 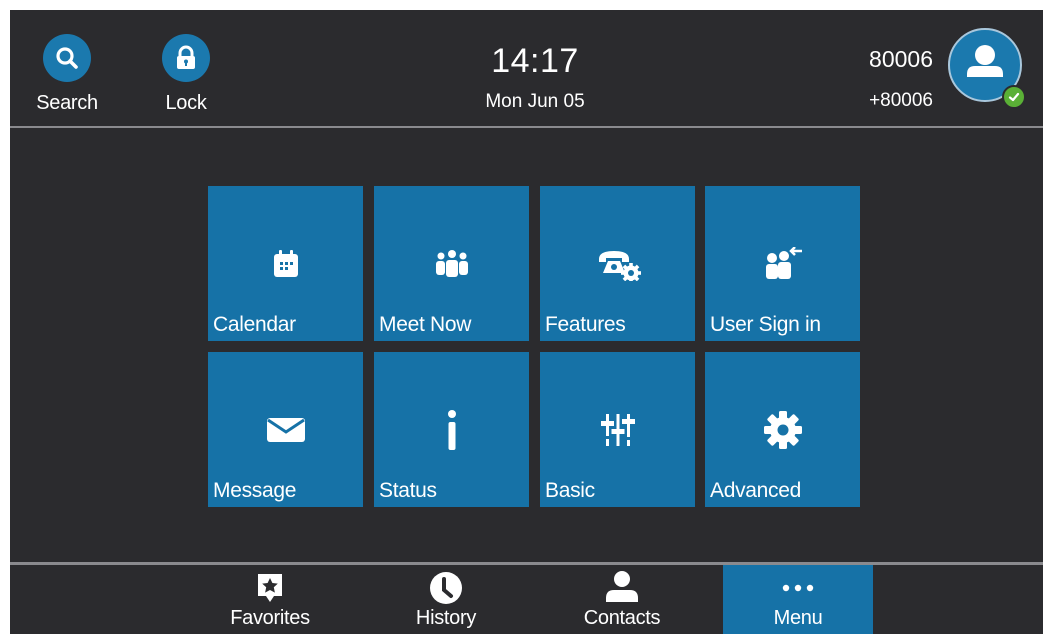 What do you see at coordinates (901, 100) in the screenshot?
I see `account-extension: +80006` at bounding box center [901, 100].